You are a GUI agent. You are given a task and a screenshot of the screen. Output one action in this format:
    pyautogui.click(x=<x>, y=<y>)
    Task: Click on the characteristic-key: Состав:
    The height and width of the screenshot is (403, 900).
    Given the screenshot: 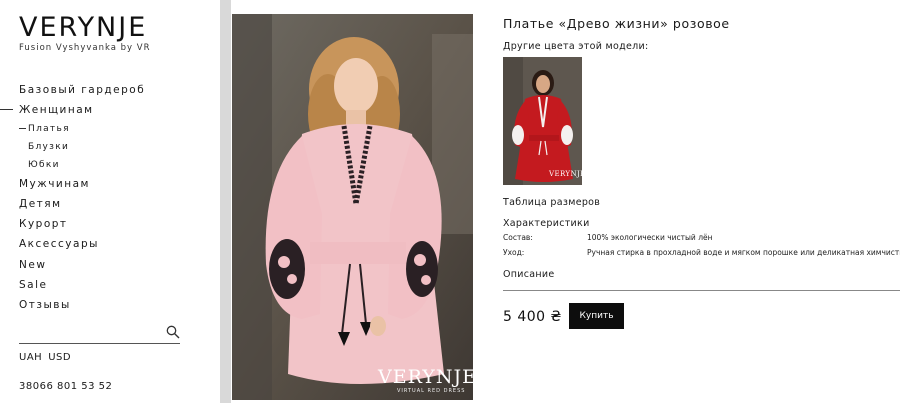 What is the action you would take?
    pyautogui.click(x=518, y=237)
    